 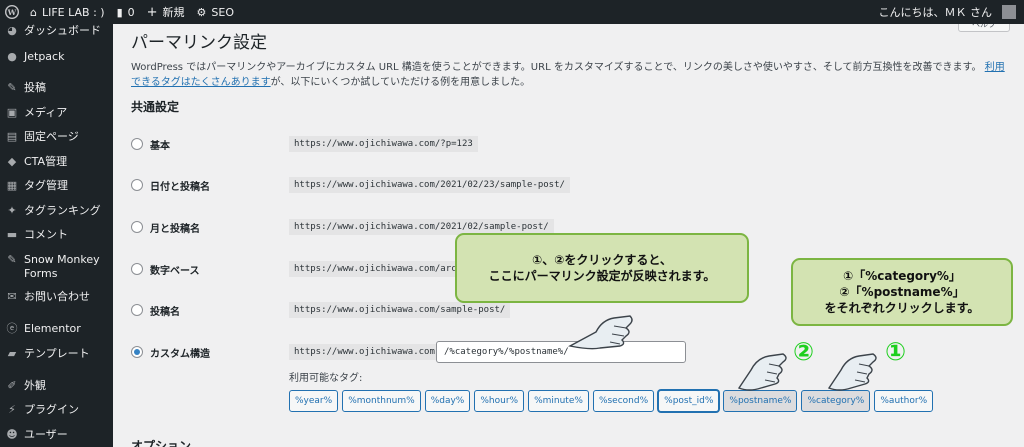 I want to click on sidebar-item-label: Snow Monkey Forms, so click(x=62, y=266).